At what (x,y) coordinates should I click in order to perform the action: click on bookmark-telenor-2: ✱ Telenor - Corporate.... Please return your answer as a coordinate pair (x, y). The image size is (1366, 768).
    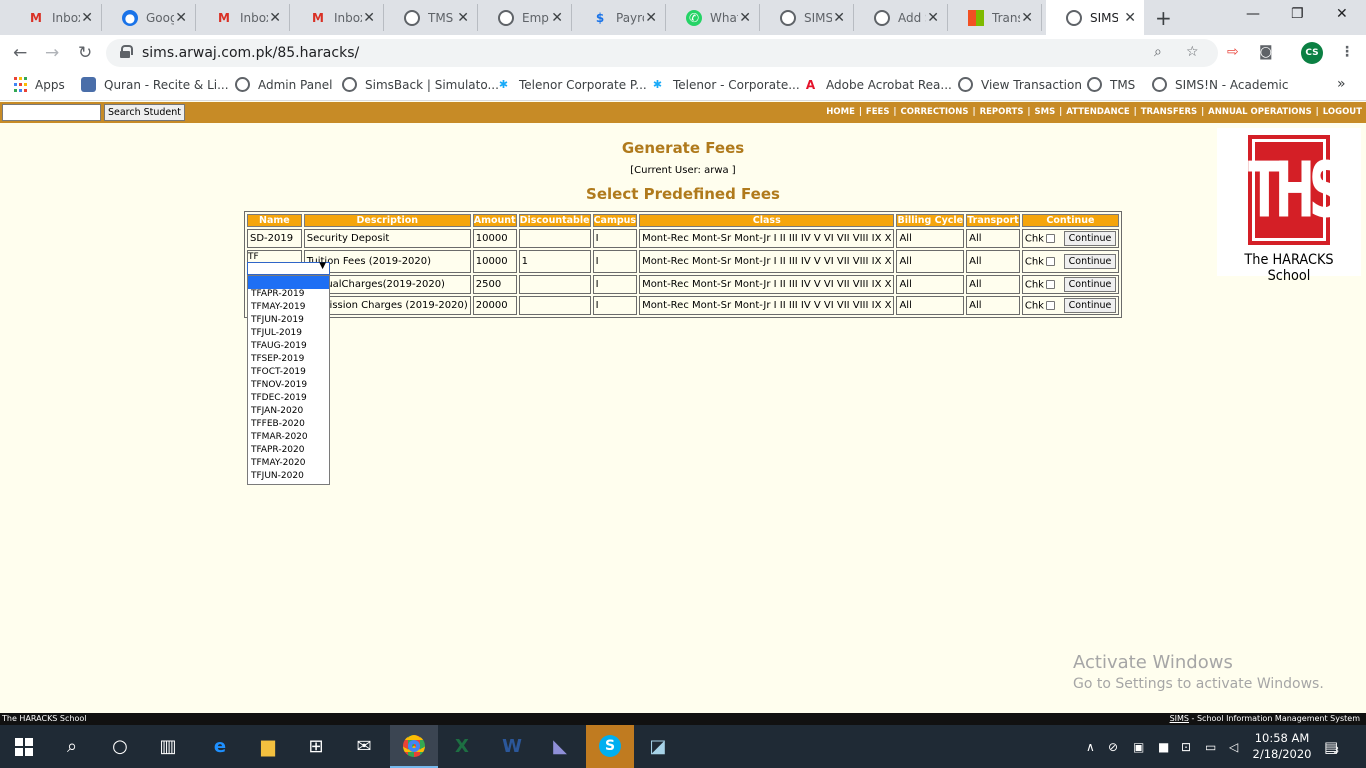
    Looking at the image, I should click on (725, 84).